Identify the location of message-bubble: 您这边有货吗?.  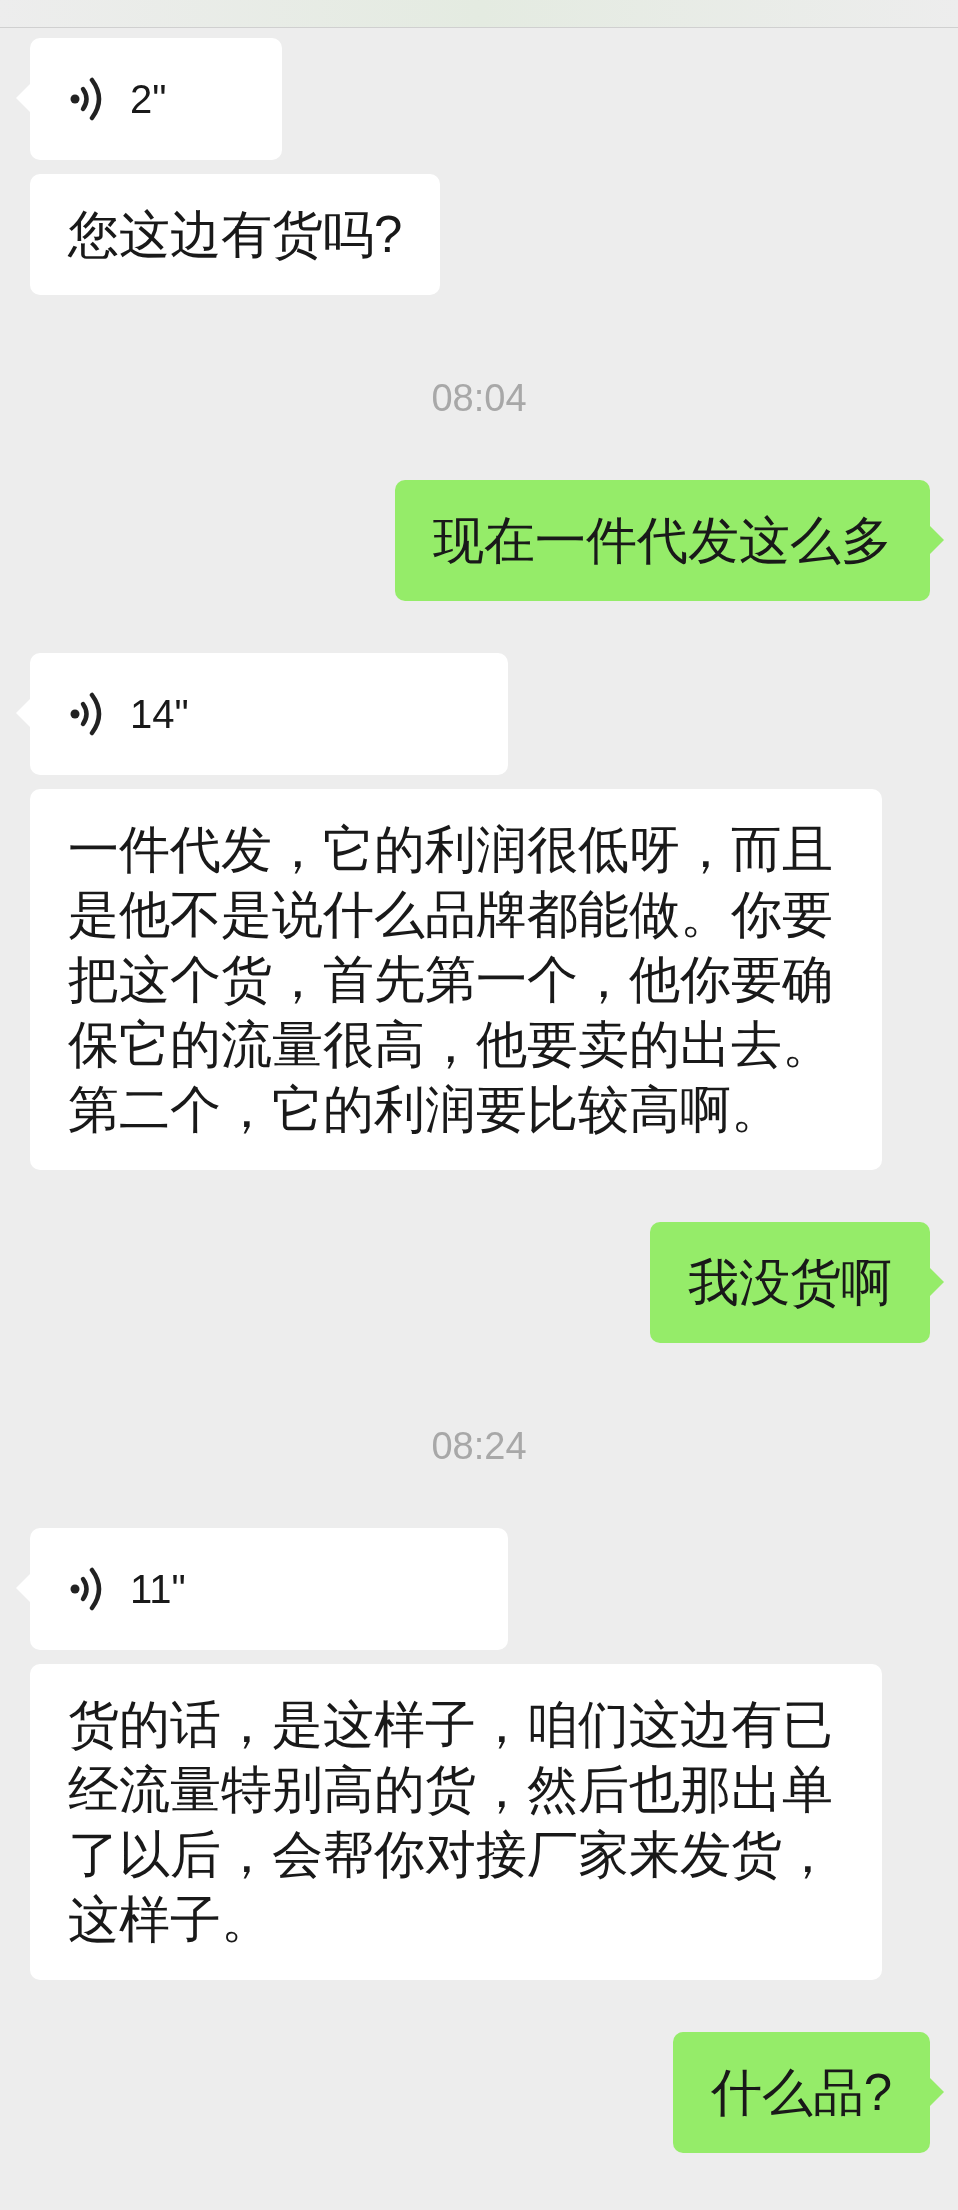
(235, 234).